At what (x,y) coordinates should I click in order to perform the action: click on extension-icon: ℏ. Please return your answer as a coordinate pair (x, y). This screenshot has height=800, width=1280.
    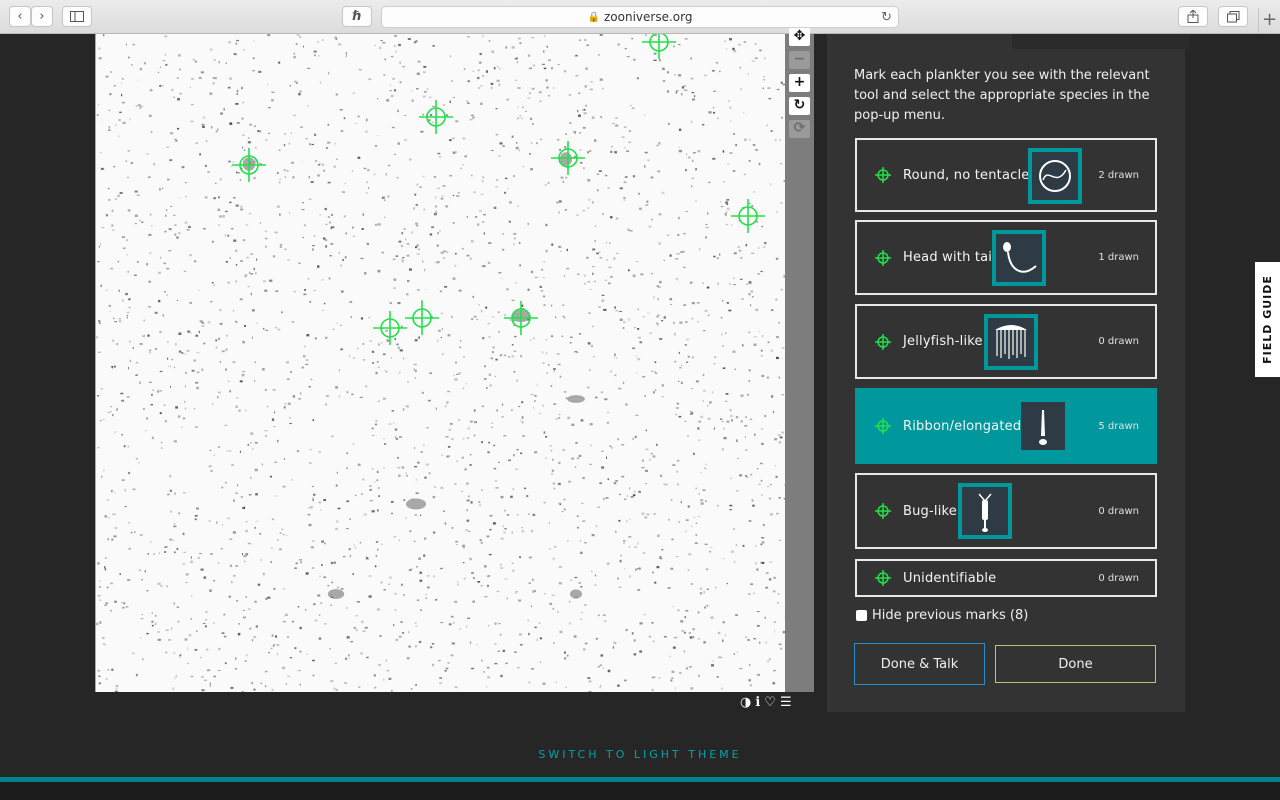
    Looking at the image, I should click on (357, 16).